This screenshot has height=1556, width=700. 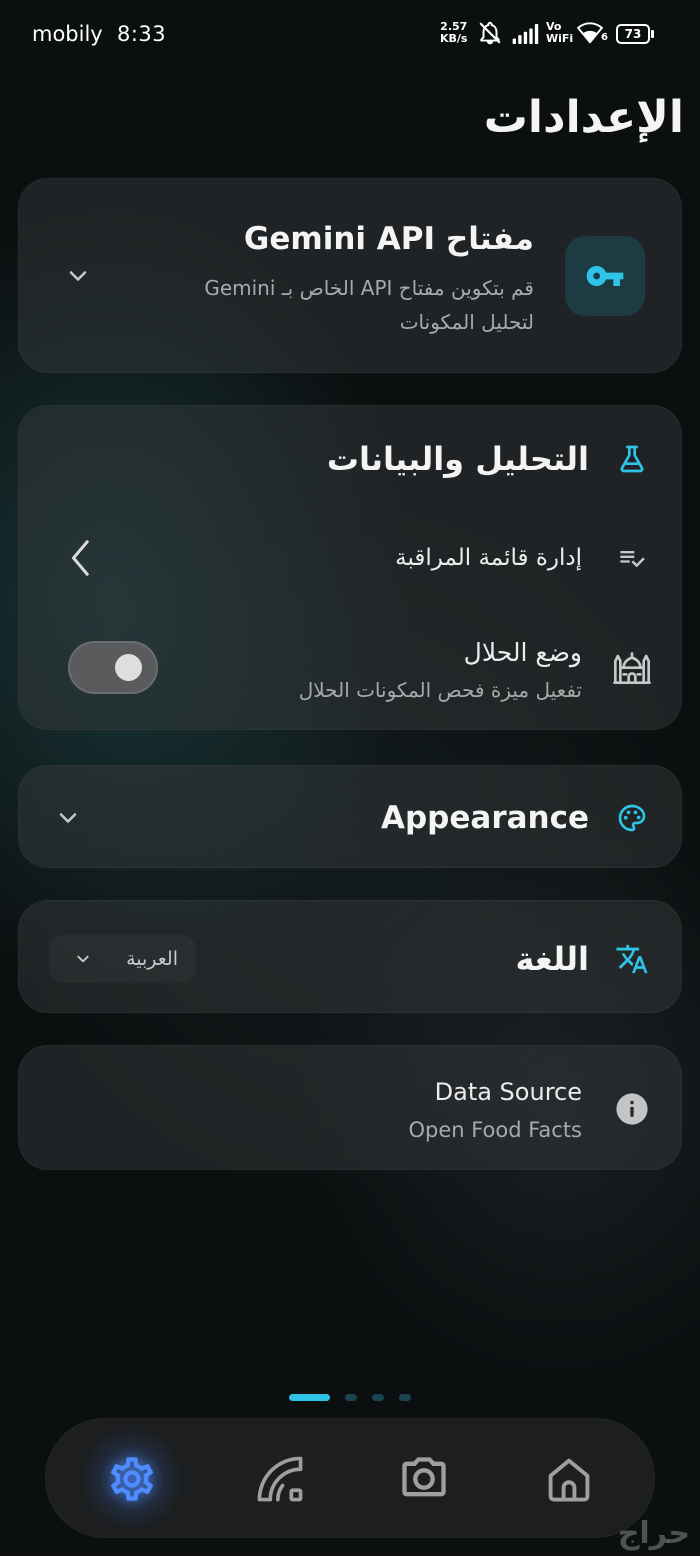 I want to click on gemini-api-description-line: قم بتكوين مفتاح API الخاص بـ Gemini, so click(x=369, y=288).